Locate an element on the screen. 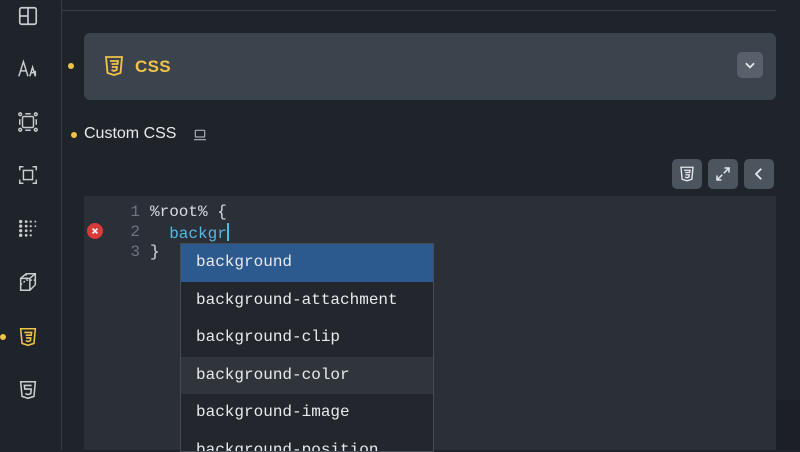 The height and width of the screenshot is (452, 800). custom-css-label: Custom CSS is located at coordinates (130, 134).